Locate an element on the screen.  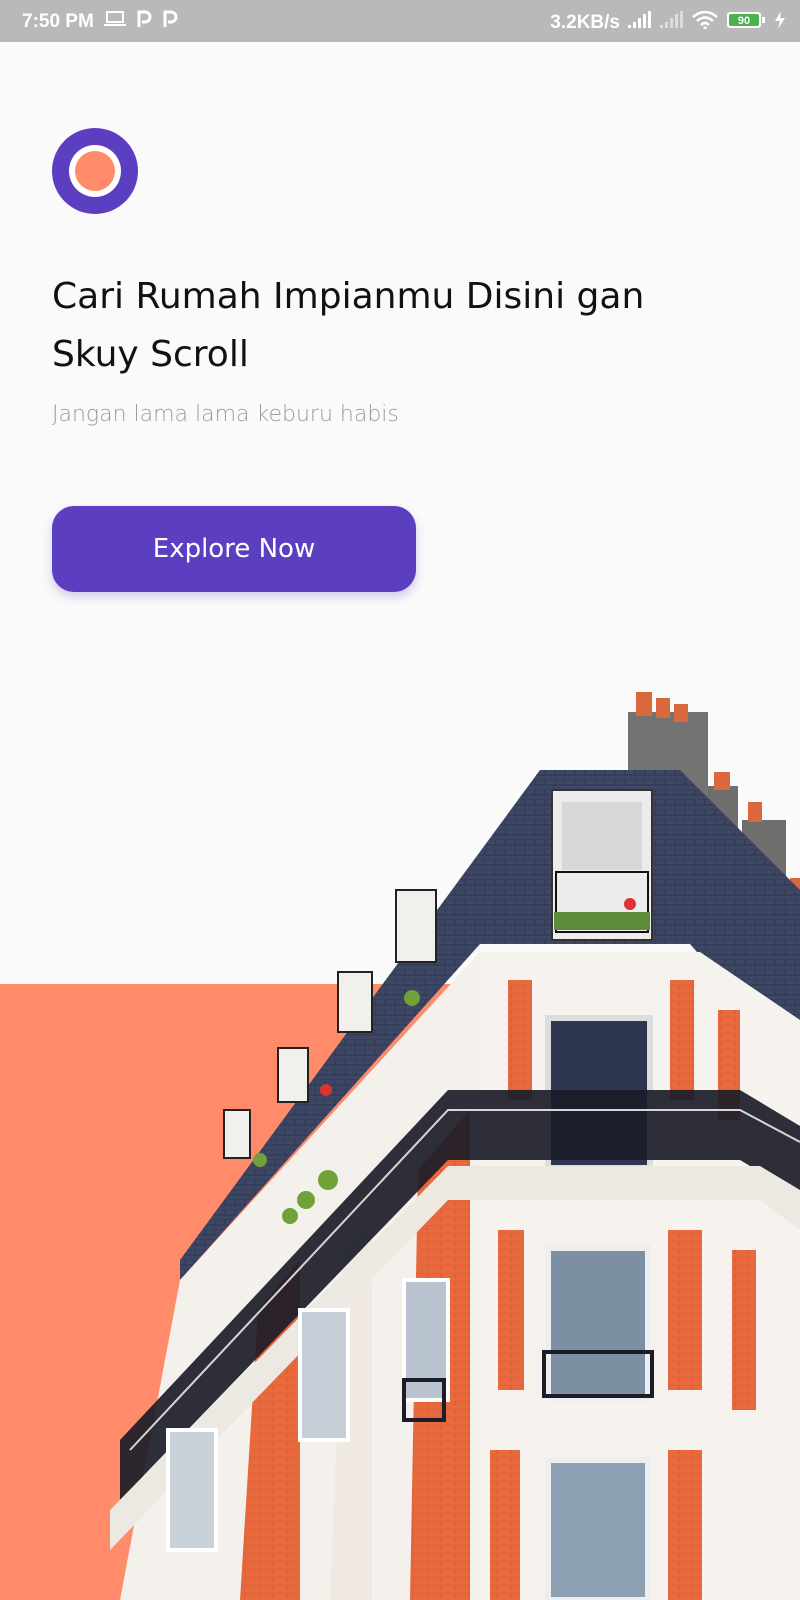
net-speed: 3.2KB/s is located at coordinates (585, 22).